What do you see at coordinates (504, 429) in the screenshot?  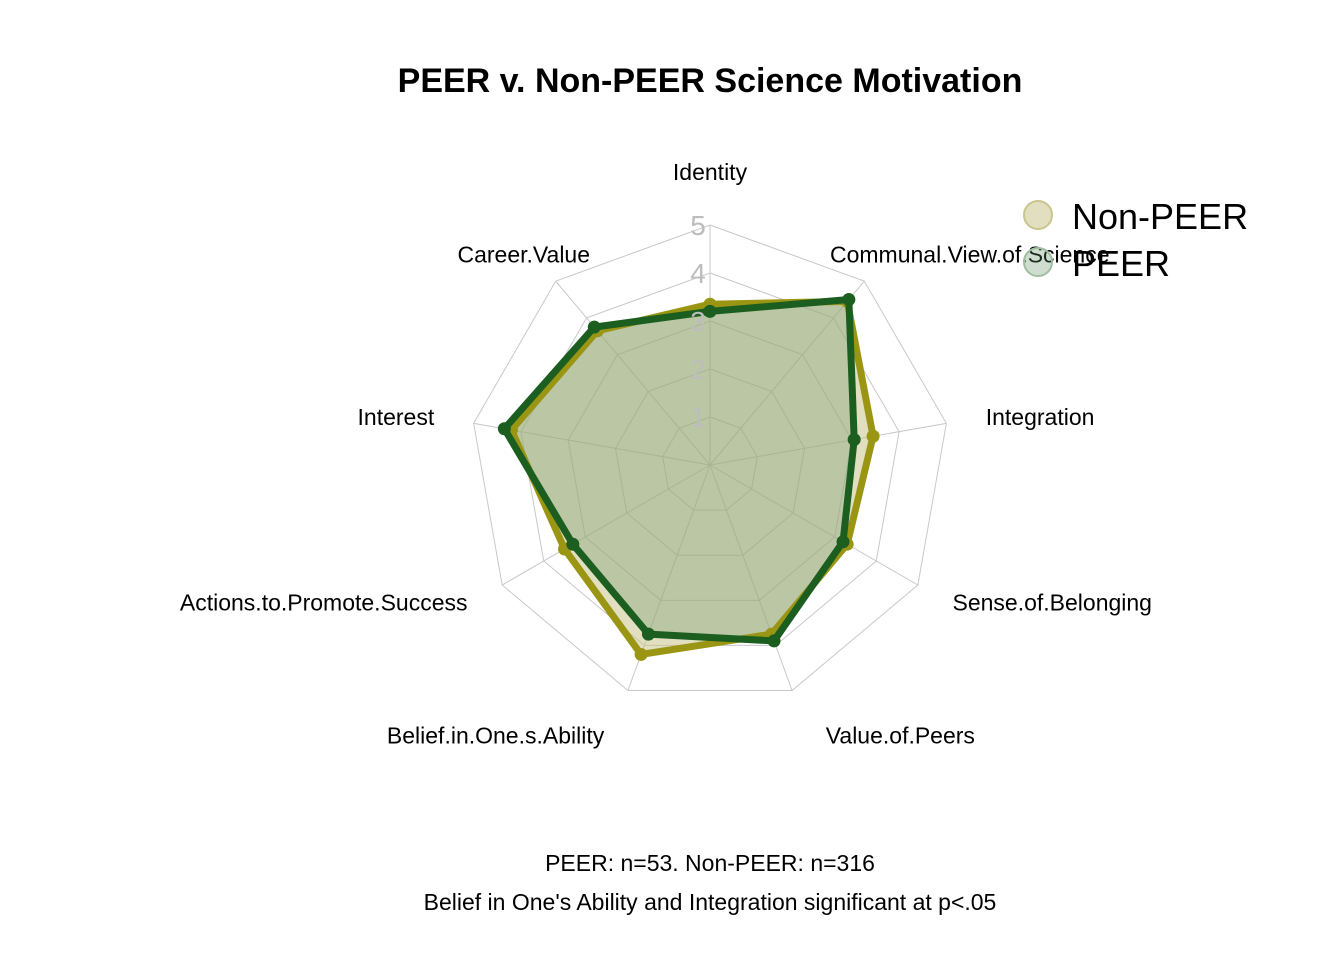 I see `point-peer-interest` at bounding box center [504, 429].